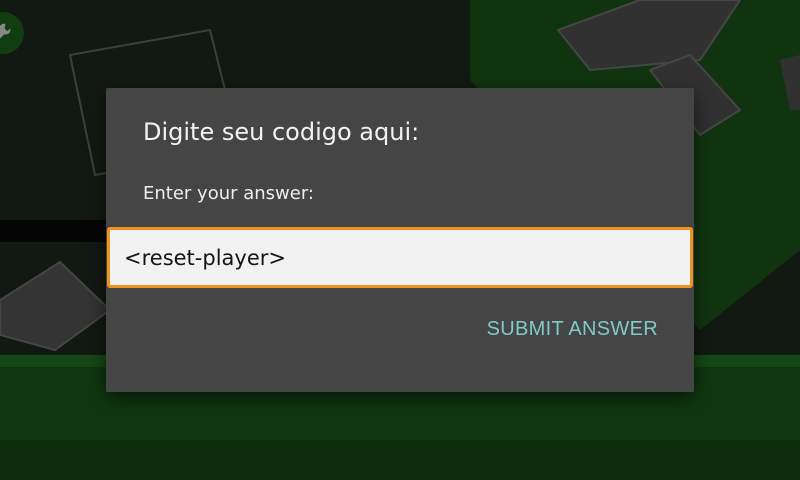 This screenshot has width=800, height=480. Describe the element at coordinates (228, 193) in the screenshot. I see `answer-prompt-label: Enter your answer:` at that location.